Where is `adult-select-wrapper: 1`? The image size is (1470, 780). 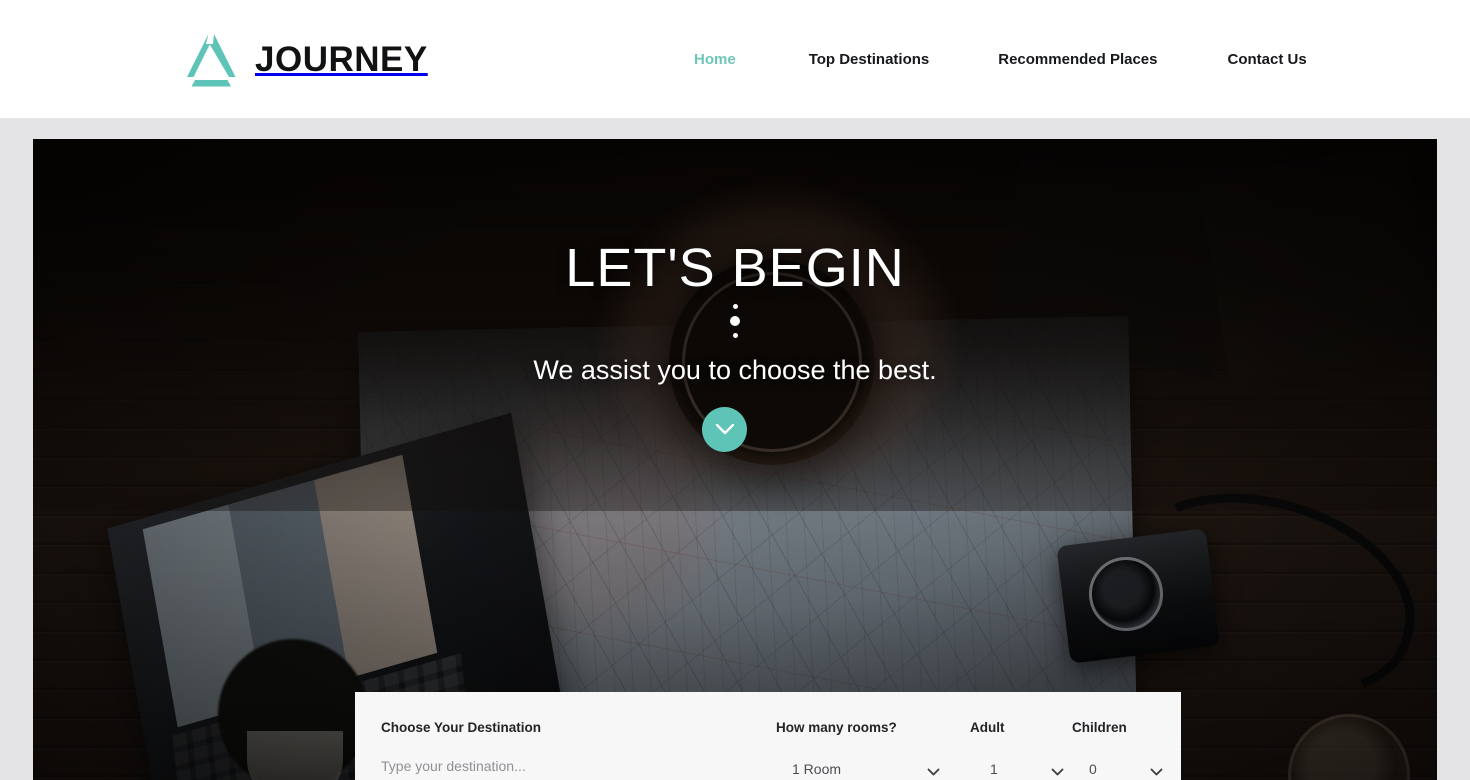 adult-select-wrapper: 1 is located at coordinates (1027, 768).